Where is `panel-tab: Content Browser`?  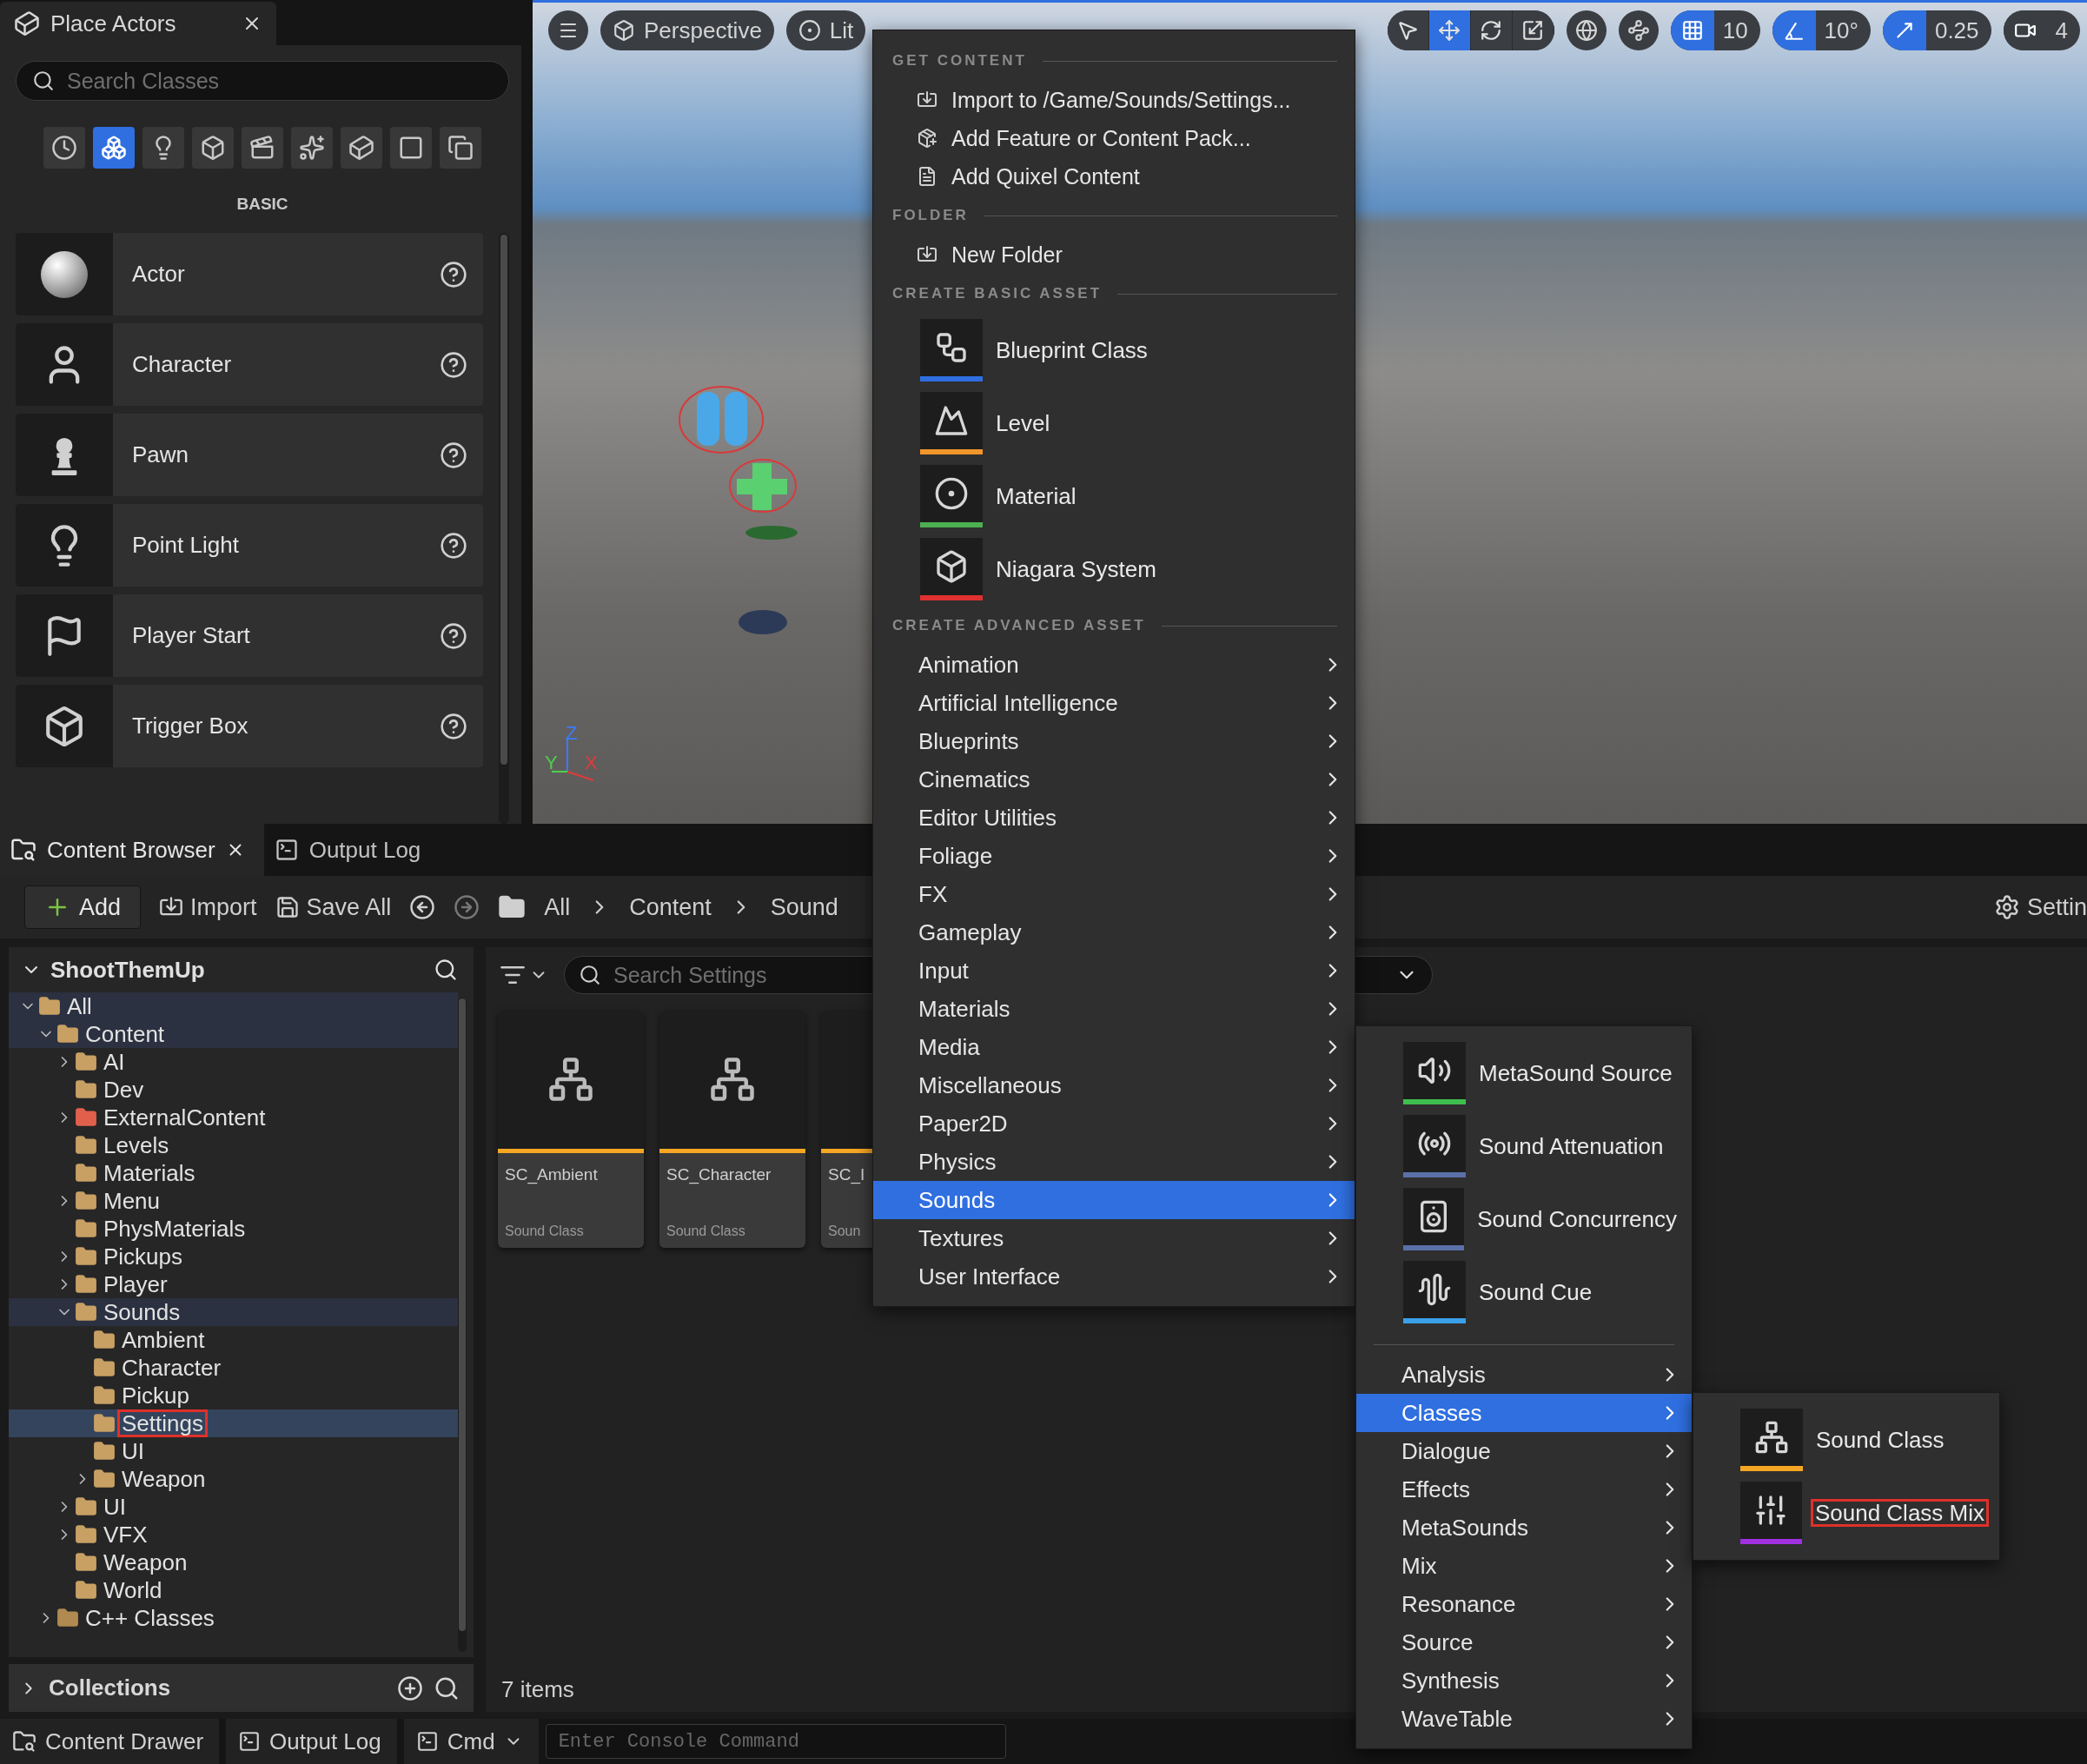 panel-tab: Content Browser is located at coordinates (132, 850).